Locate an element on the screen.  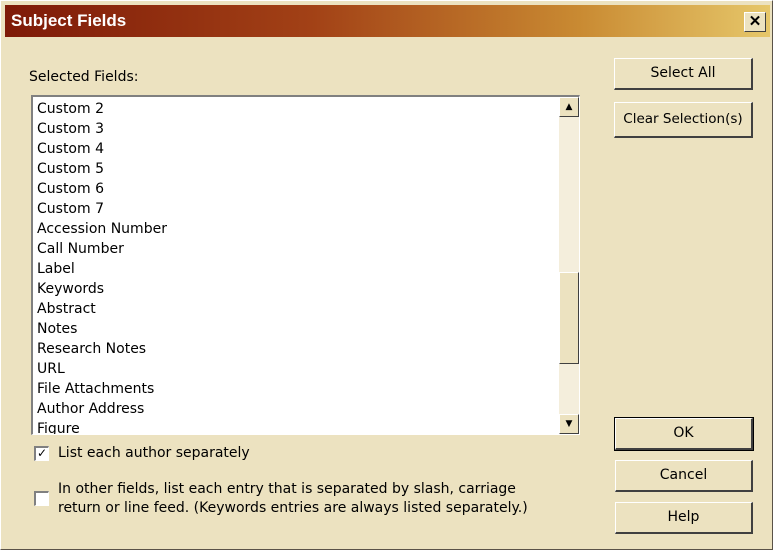
list-author-checkbox: ✓ is located at coordinates (41, 453).